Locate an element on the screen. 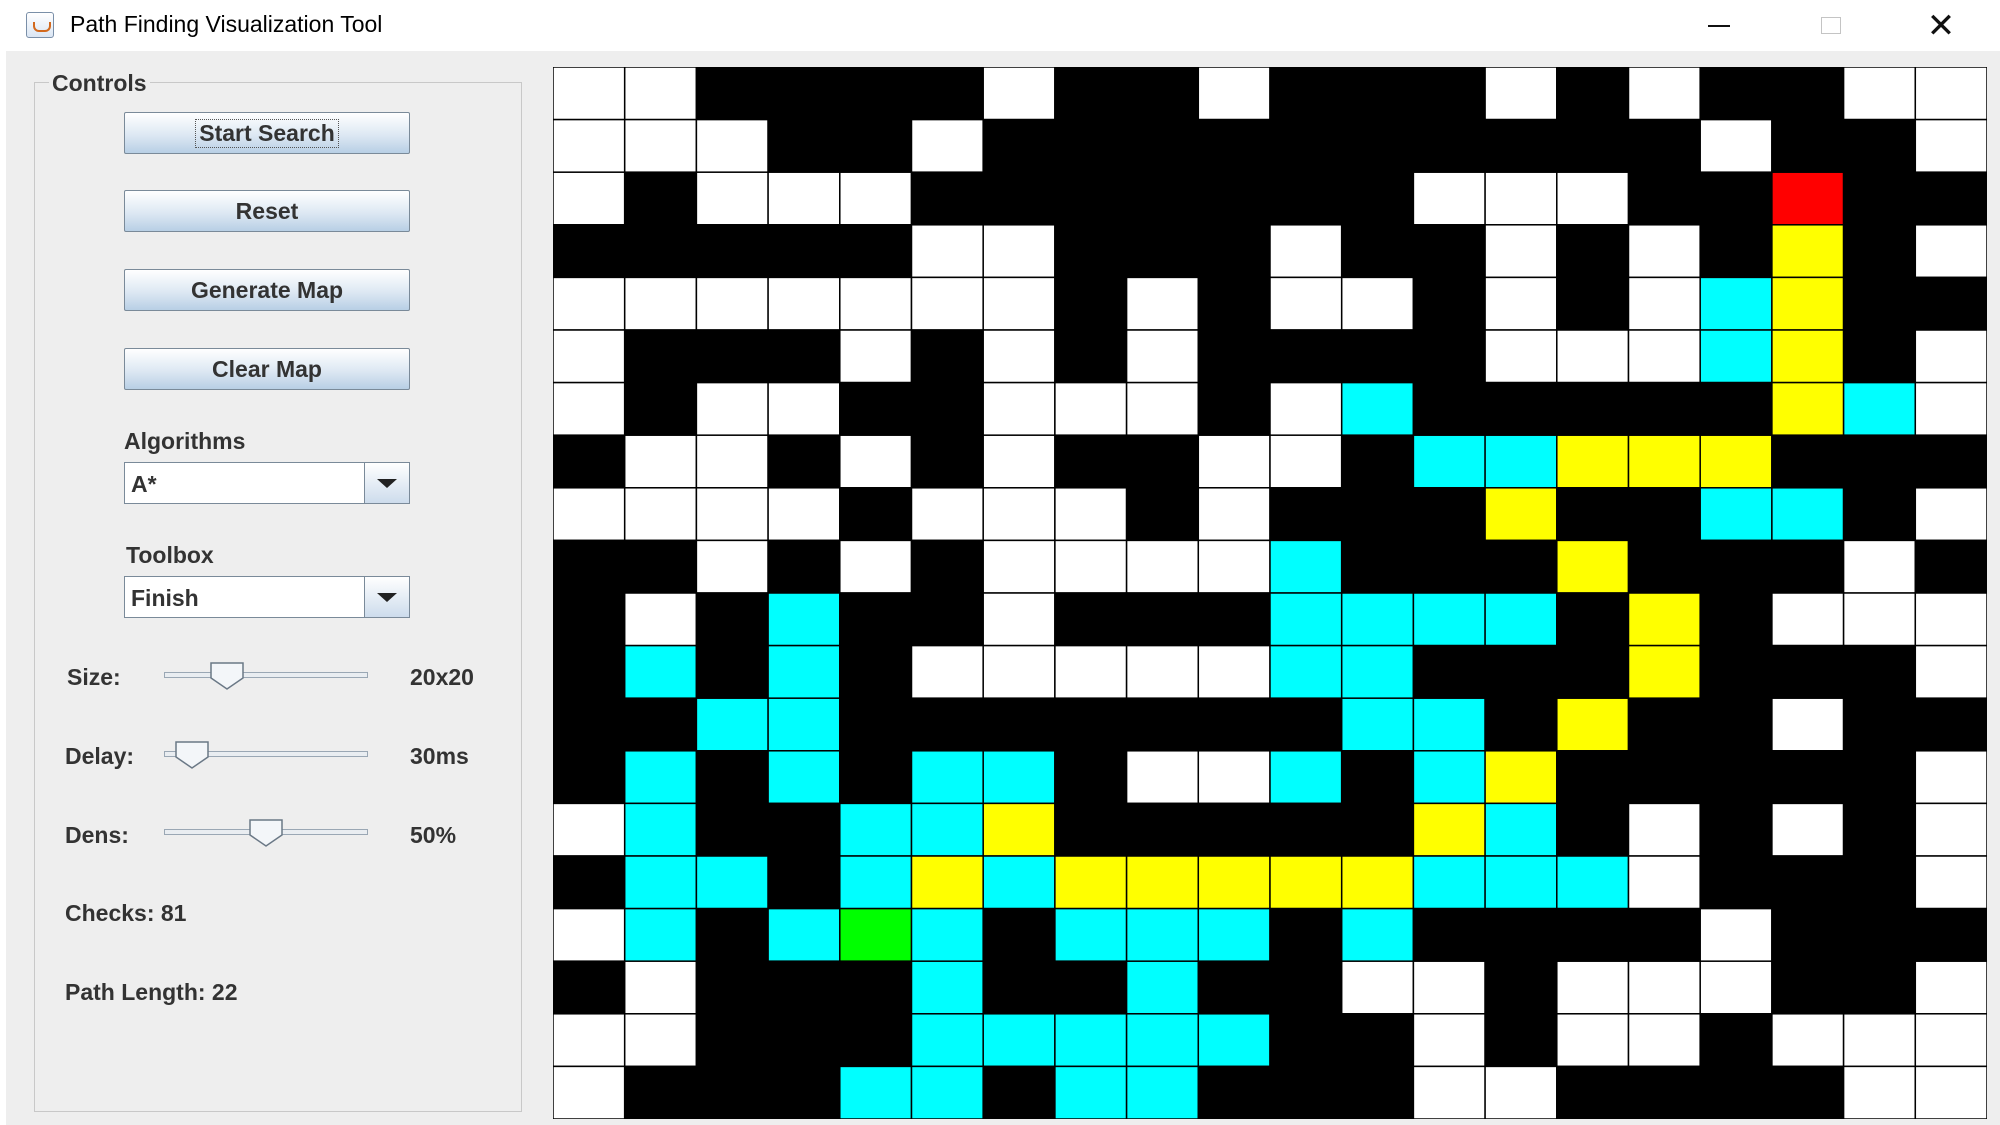  delay-slider-thumb is located at coordinates (192, 755).